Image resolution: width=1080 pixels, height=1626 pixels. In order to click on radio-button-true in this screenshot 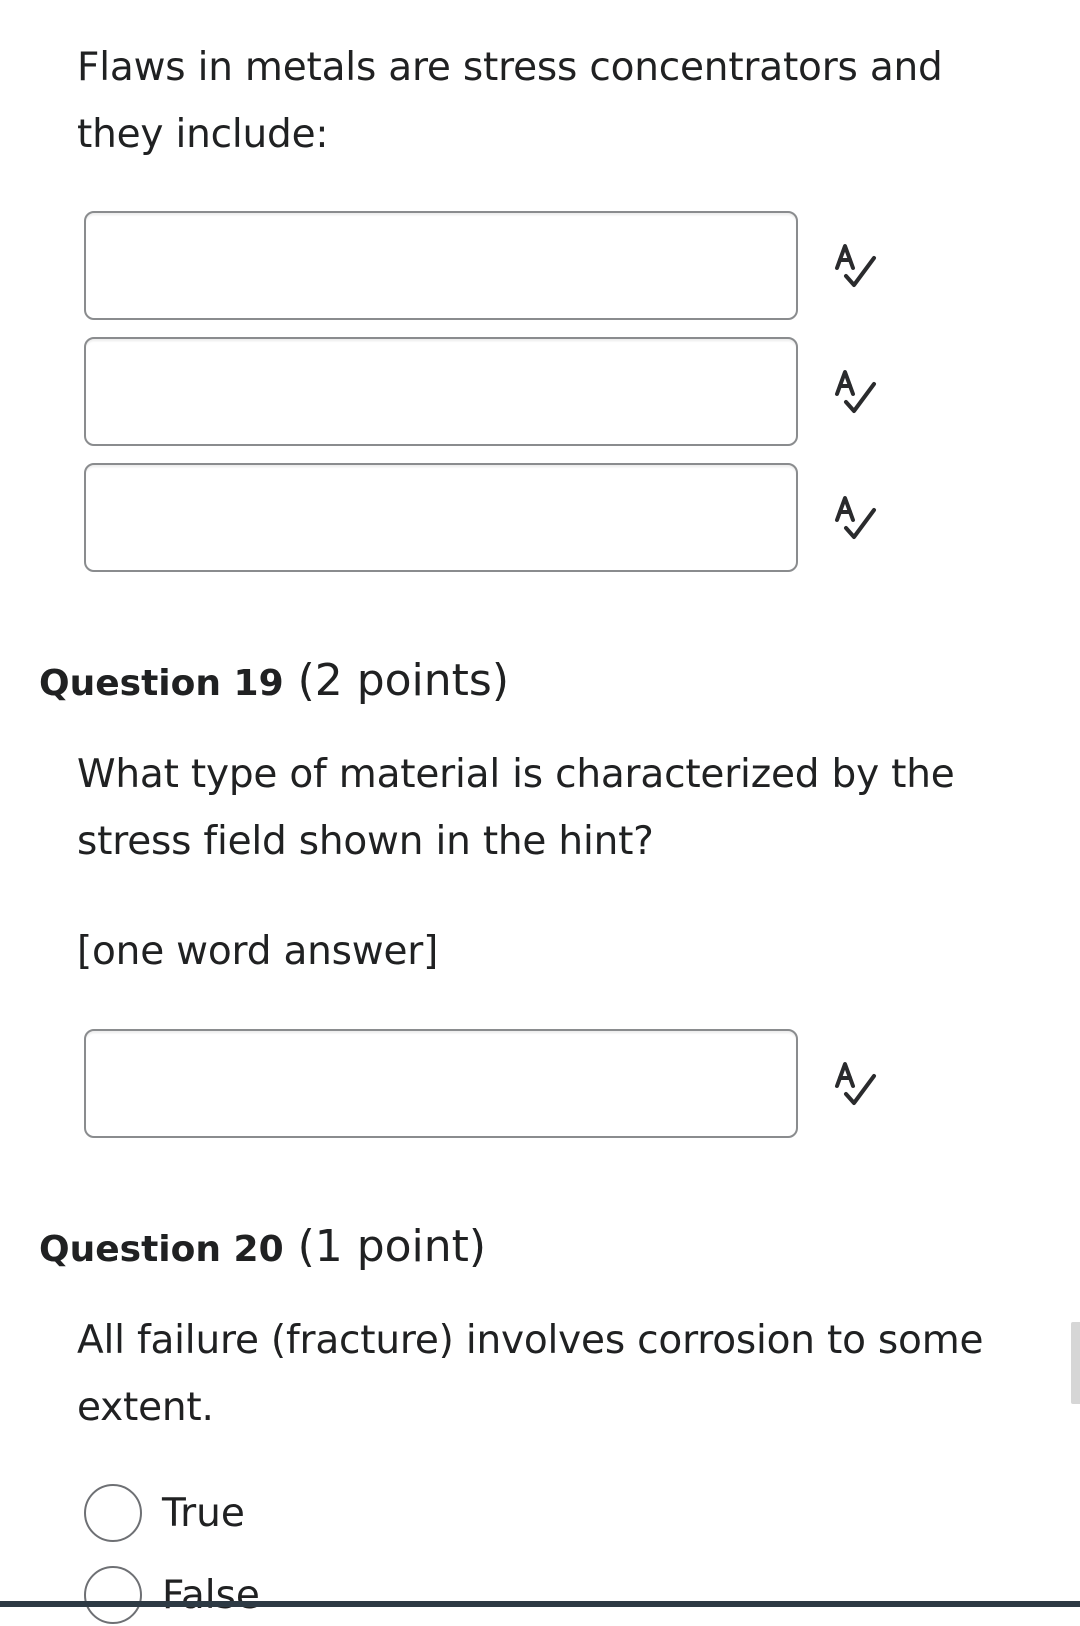, I will do `click(113, 1513)`.